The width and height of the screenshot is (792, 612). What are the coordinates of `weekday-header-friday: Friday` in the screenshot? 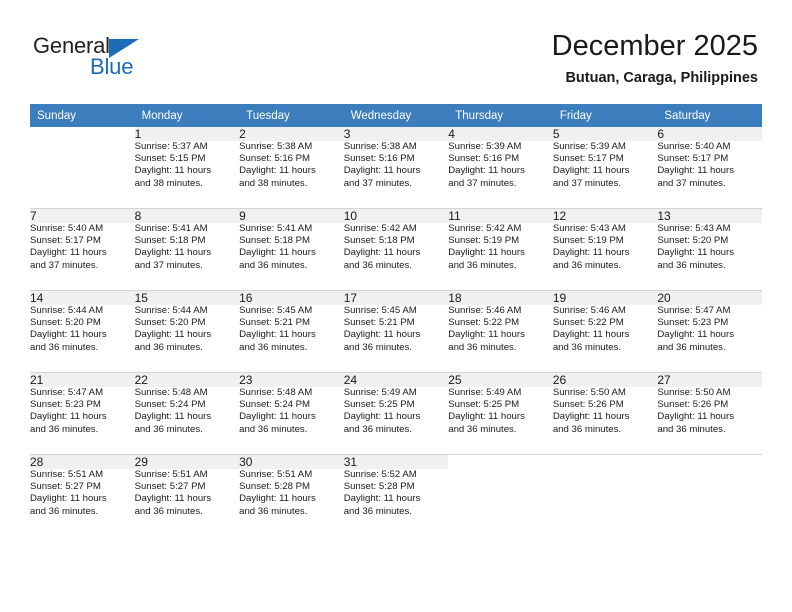 It's located at (605, 115).